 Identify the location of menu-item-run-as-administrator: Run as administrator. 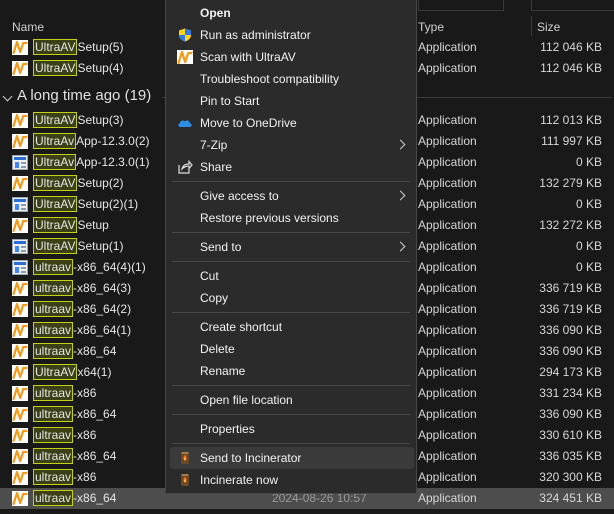
(292, 35).